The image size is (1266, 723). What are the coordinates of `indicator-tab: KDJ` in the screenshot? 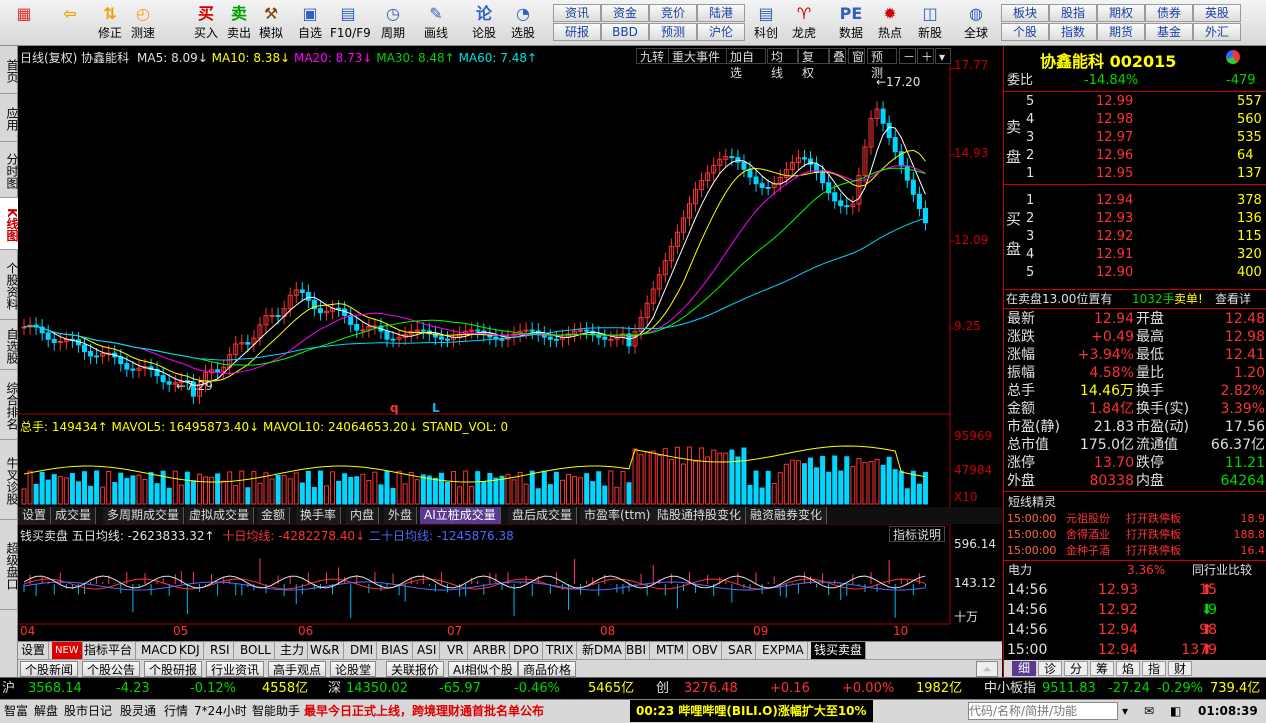 It's located at (190, 650).